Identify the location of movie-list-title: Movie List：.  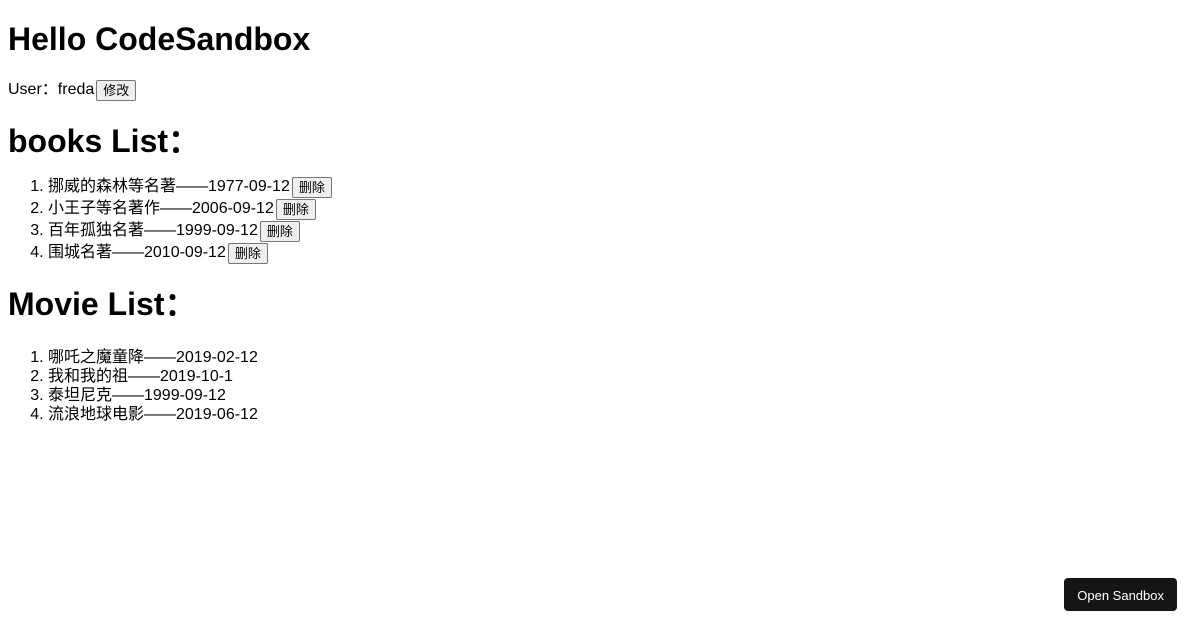
(102, 304).